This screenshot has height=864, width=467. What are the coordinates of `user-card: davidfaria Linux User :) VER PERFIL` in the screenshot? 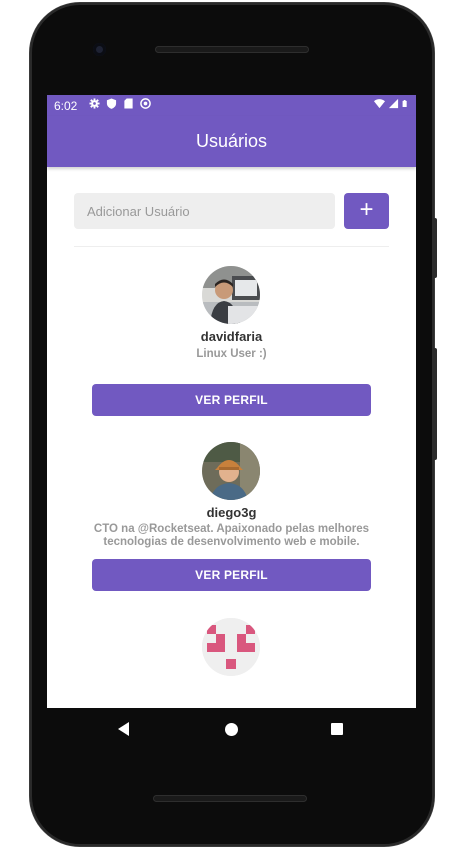 It's located at (231, 341).